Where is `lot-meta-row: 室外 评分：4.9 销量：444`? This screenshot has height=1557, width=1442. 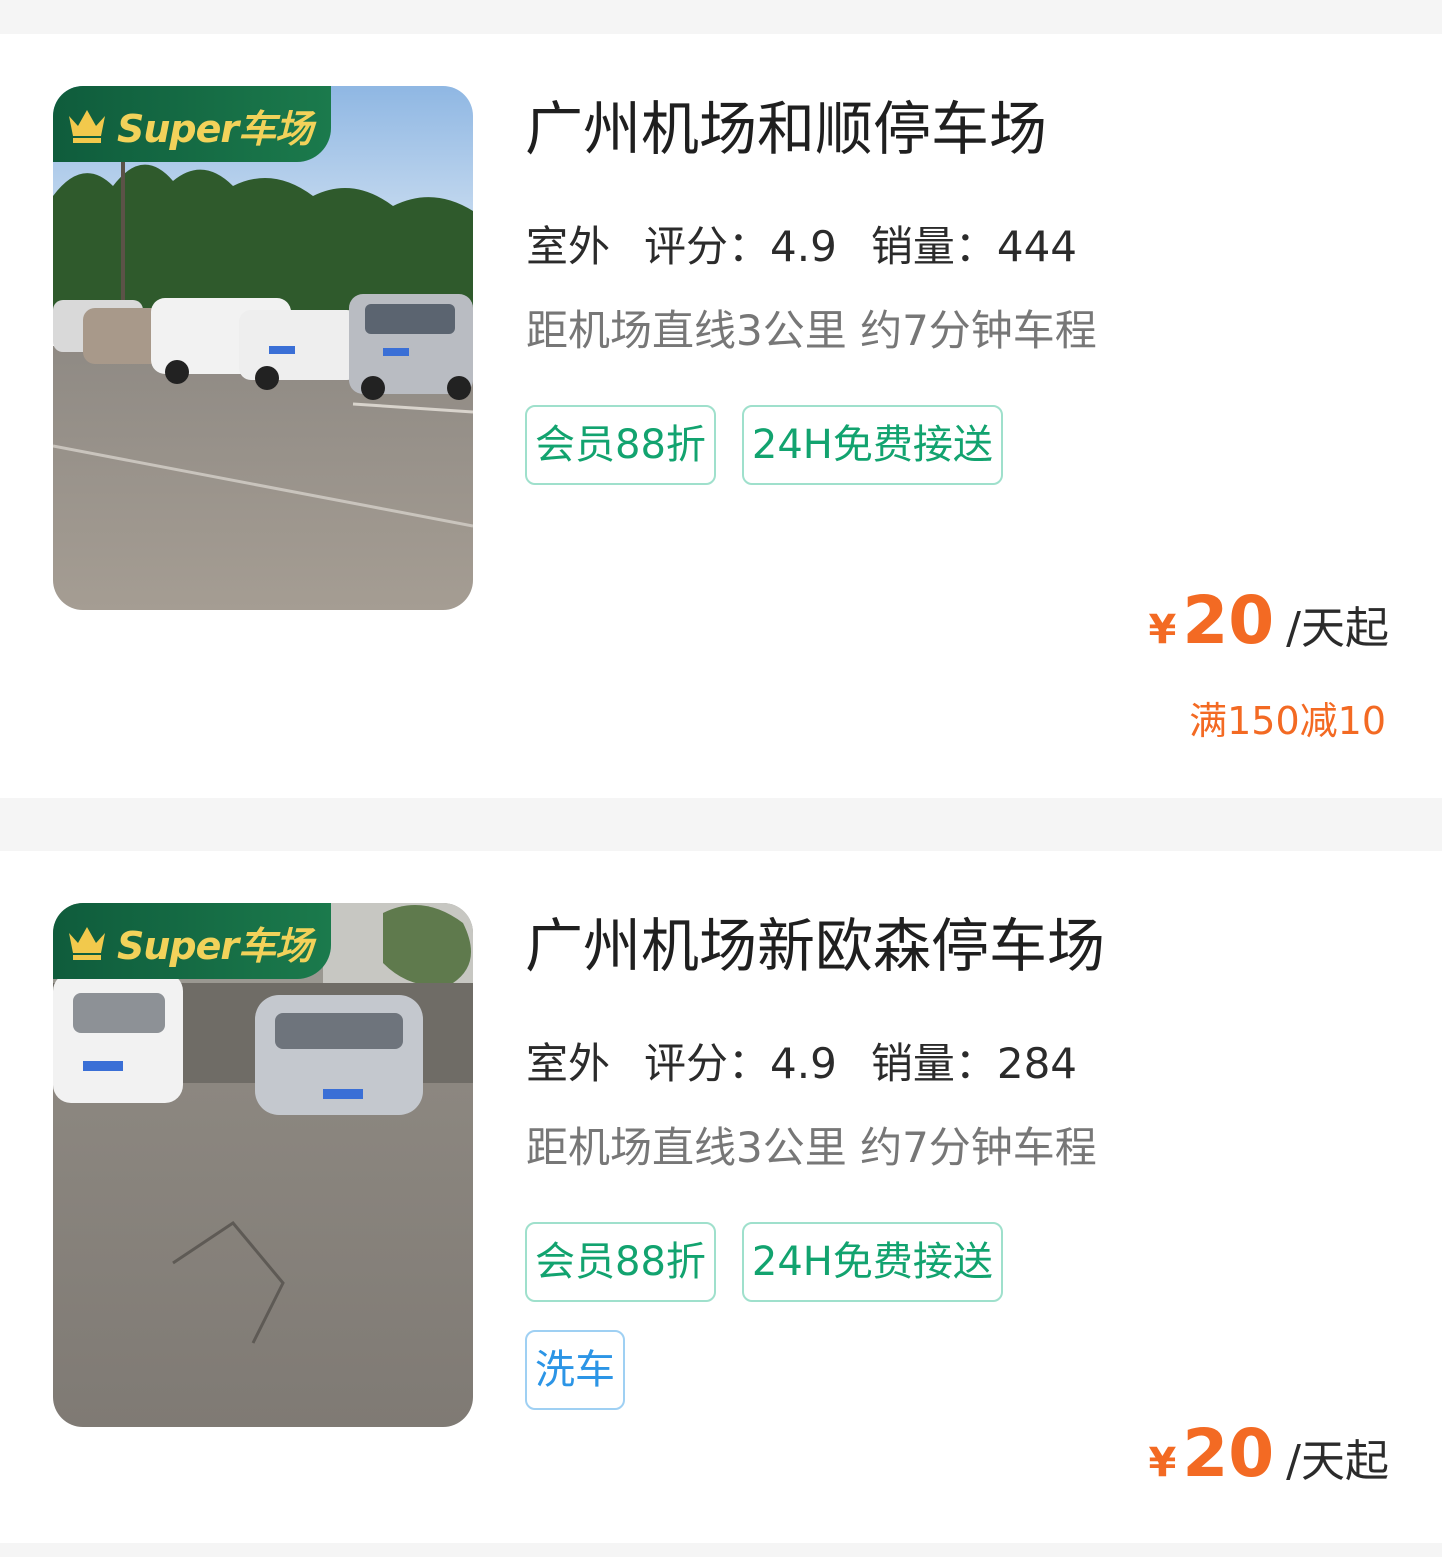 lot-meta-row: 室外 评分：4.9 销量：444 is located at coordinates (801, 251).